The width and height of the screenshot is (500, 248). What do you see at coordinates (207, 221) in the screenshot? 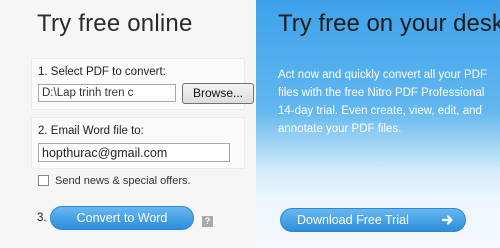
I see `help-icon: ?` at bounding box center [207, 221].